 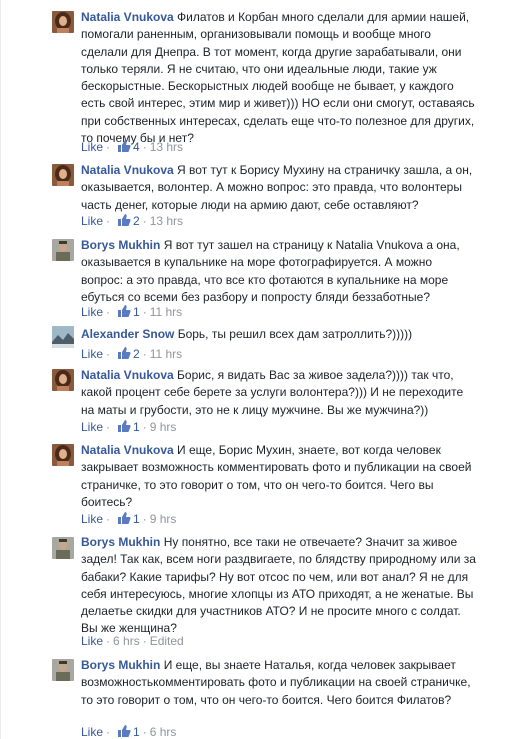 I want to click on comment-actions: Like · 2 · 13 hrs, so click(x=132, y=220).